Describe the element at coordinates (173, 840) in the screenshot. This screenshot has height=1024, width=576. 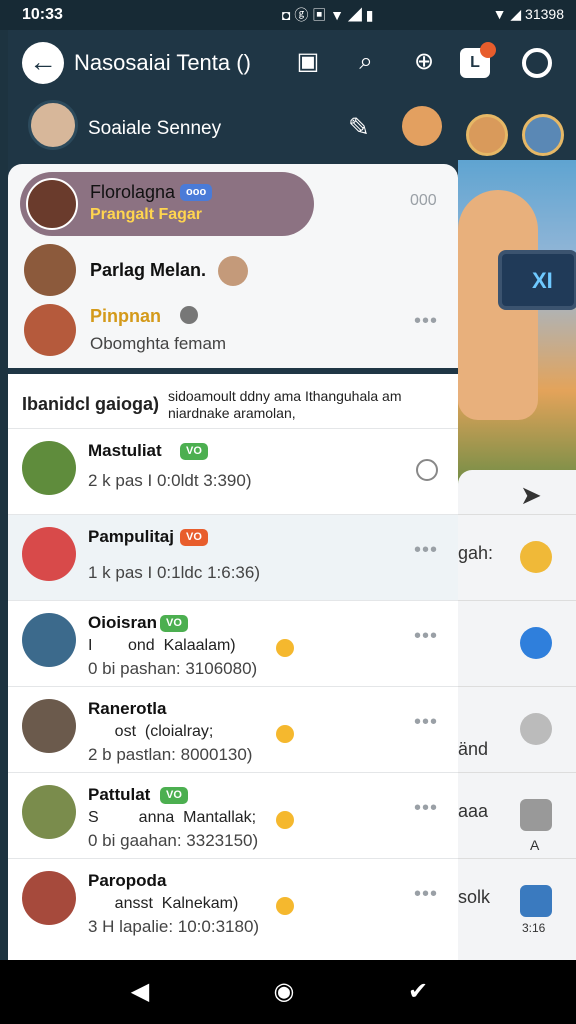
I see `chat-time: 0 bi gaahan: 3323150)` at that location.